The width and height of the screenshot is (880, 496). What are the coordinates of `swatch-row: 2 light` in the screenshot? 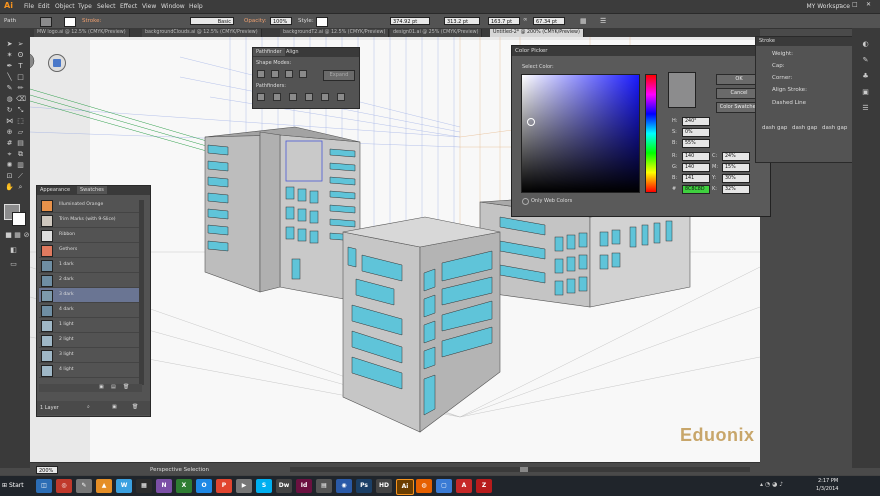 It's located at (90, 340).